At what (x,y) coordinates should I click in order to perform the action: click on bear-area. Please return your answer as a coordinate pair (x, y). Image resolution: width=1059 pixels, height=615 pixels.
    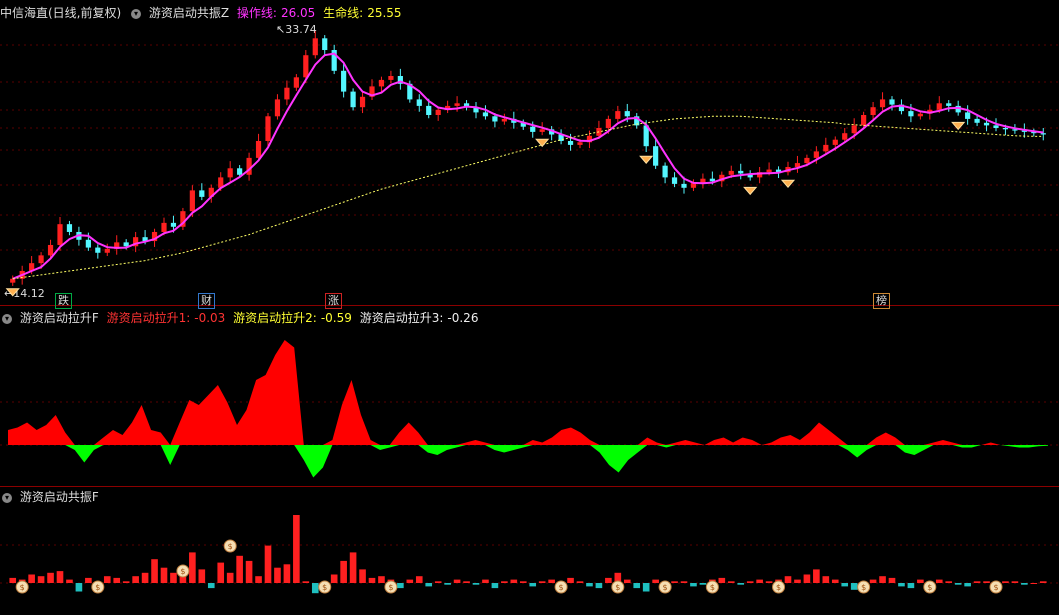
    Looking at the image, I should click on (528, 461).